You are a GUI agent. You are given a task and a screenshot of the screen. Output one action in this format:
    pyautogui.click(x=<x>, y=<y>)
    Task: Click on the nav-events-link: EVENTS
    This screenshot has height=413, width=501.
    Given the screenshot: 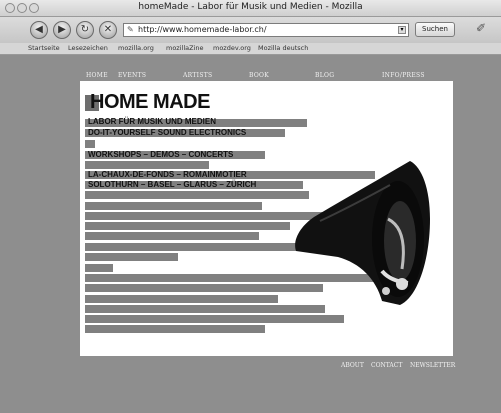 What is the action you would take?
    pyautogui.click(x=132, y=75)
    